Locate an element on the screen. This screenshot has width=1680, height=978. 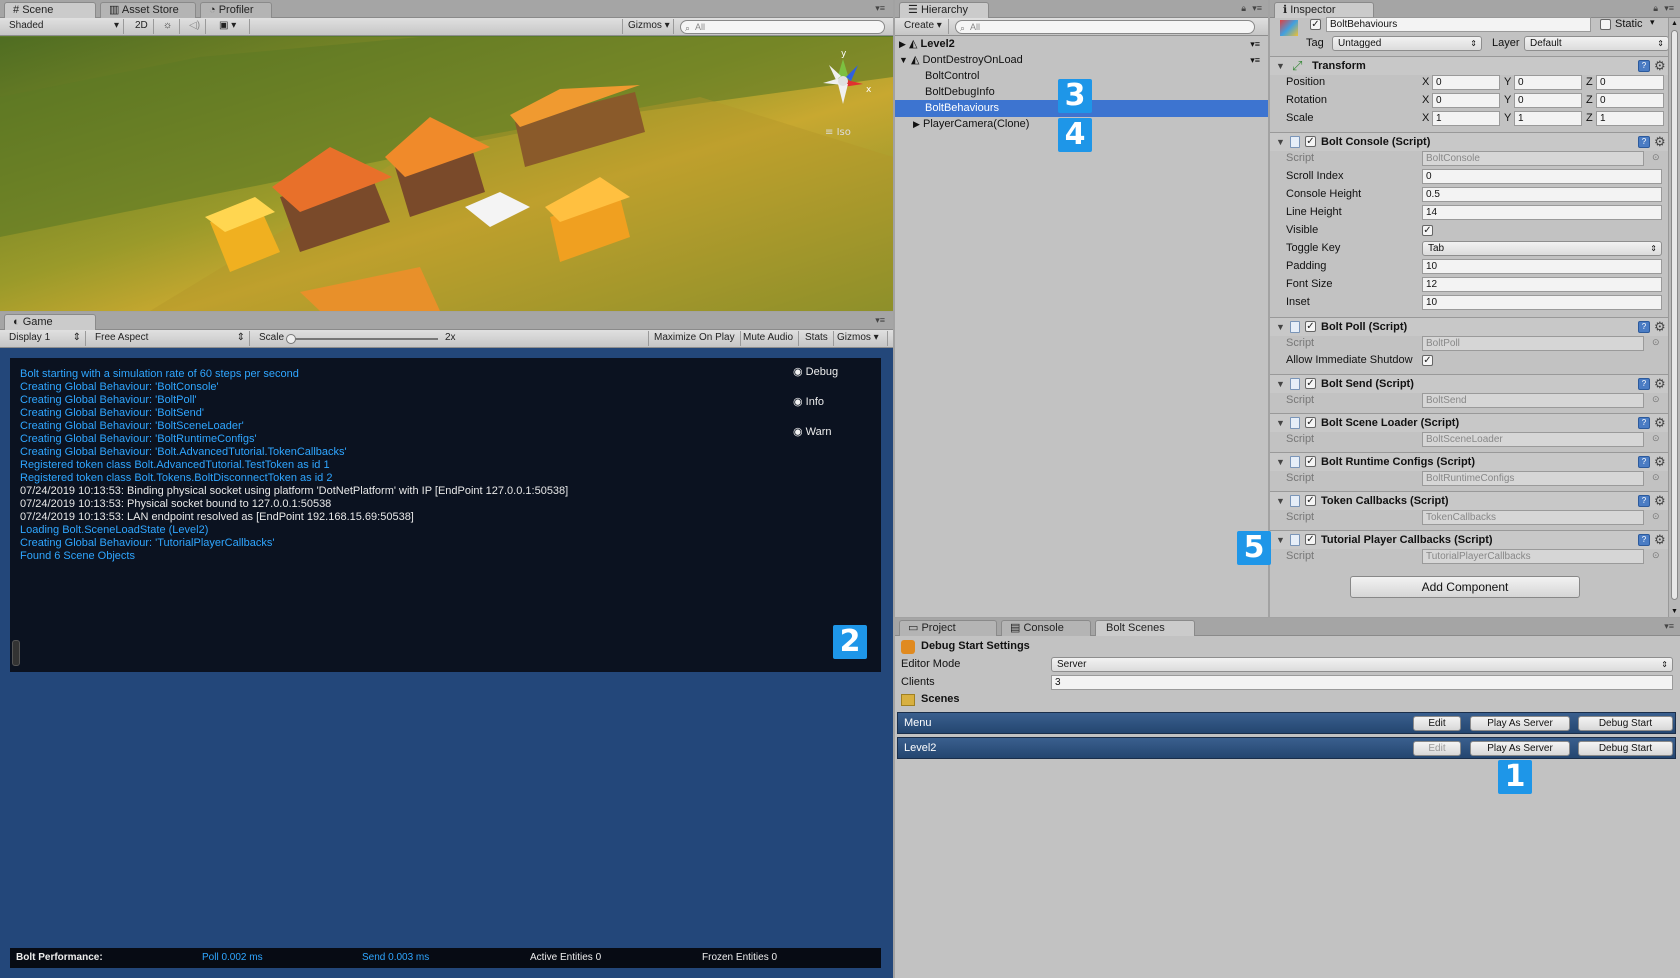
aspect-dropdown: Free Aspect ⇕ is located at coordinates (170, 338).